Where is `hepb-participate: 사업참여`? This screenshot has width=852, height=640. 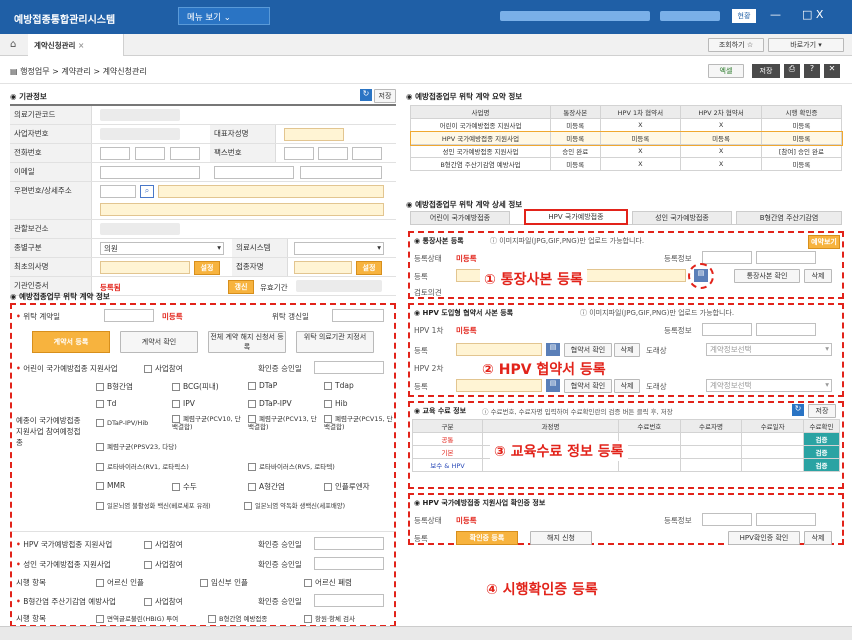
hepb-participate: 사업참여 is located at coordinates (163, 601).